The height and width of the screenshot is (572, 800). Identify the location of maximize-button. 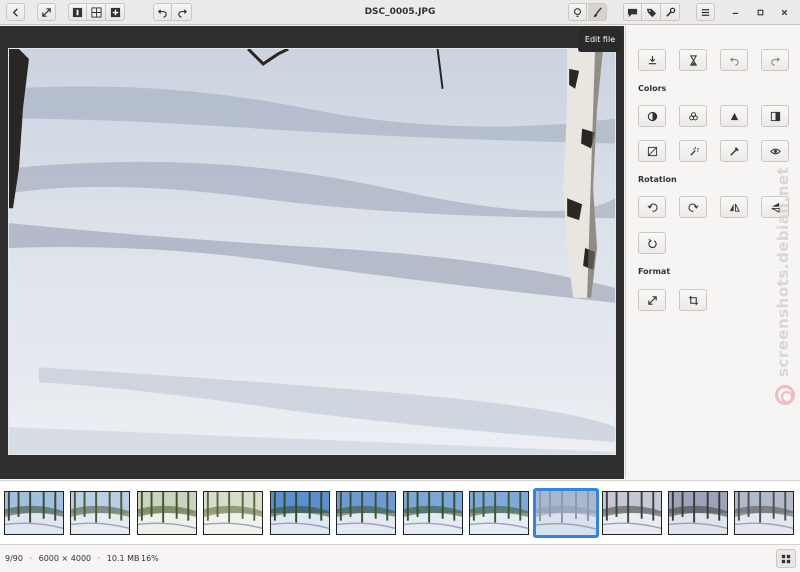
(760, 12).